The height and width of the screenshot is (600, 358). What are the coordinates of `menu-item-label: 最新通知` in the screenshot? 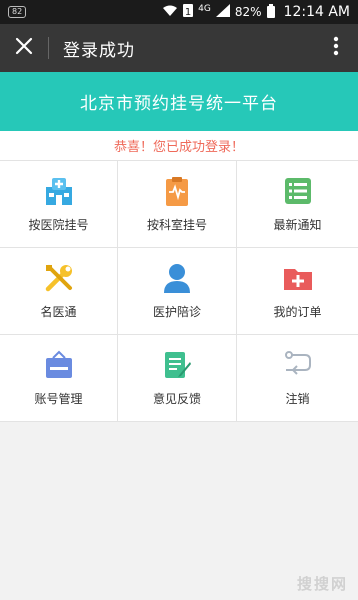 It's located at (297, 225).